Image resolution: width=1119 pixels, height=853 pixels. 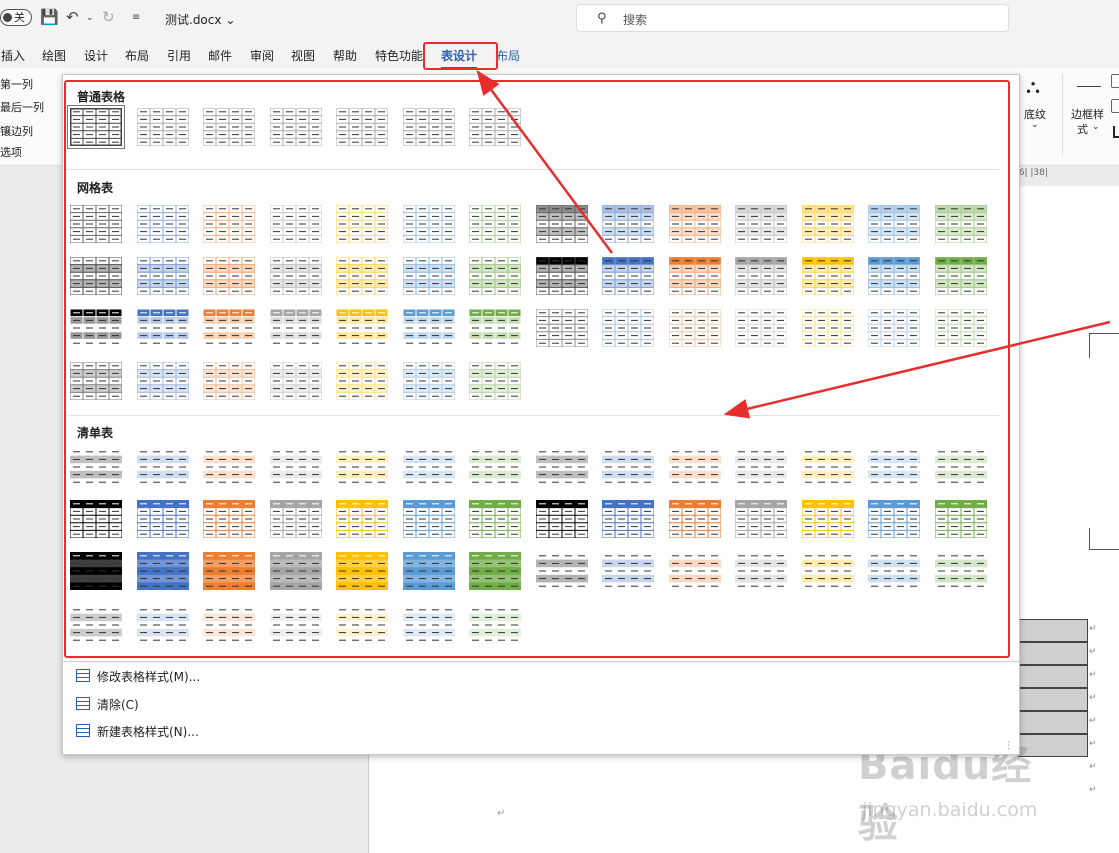 What do you see at coordinates (220, 55) in the screenshot?
I see `tab-mailings: 邮件` at bounding box center [220, 55].